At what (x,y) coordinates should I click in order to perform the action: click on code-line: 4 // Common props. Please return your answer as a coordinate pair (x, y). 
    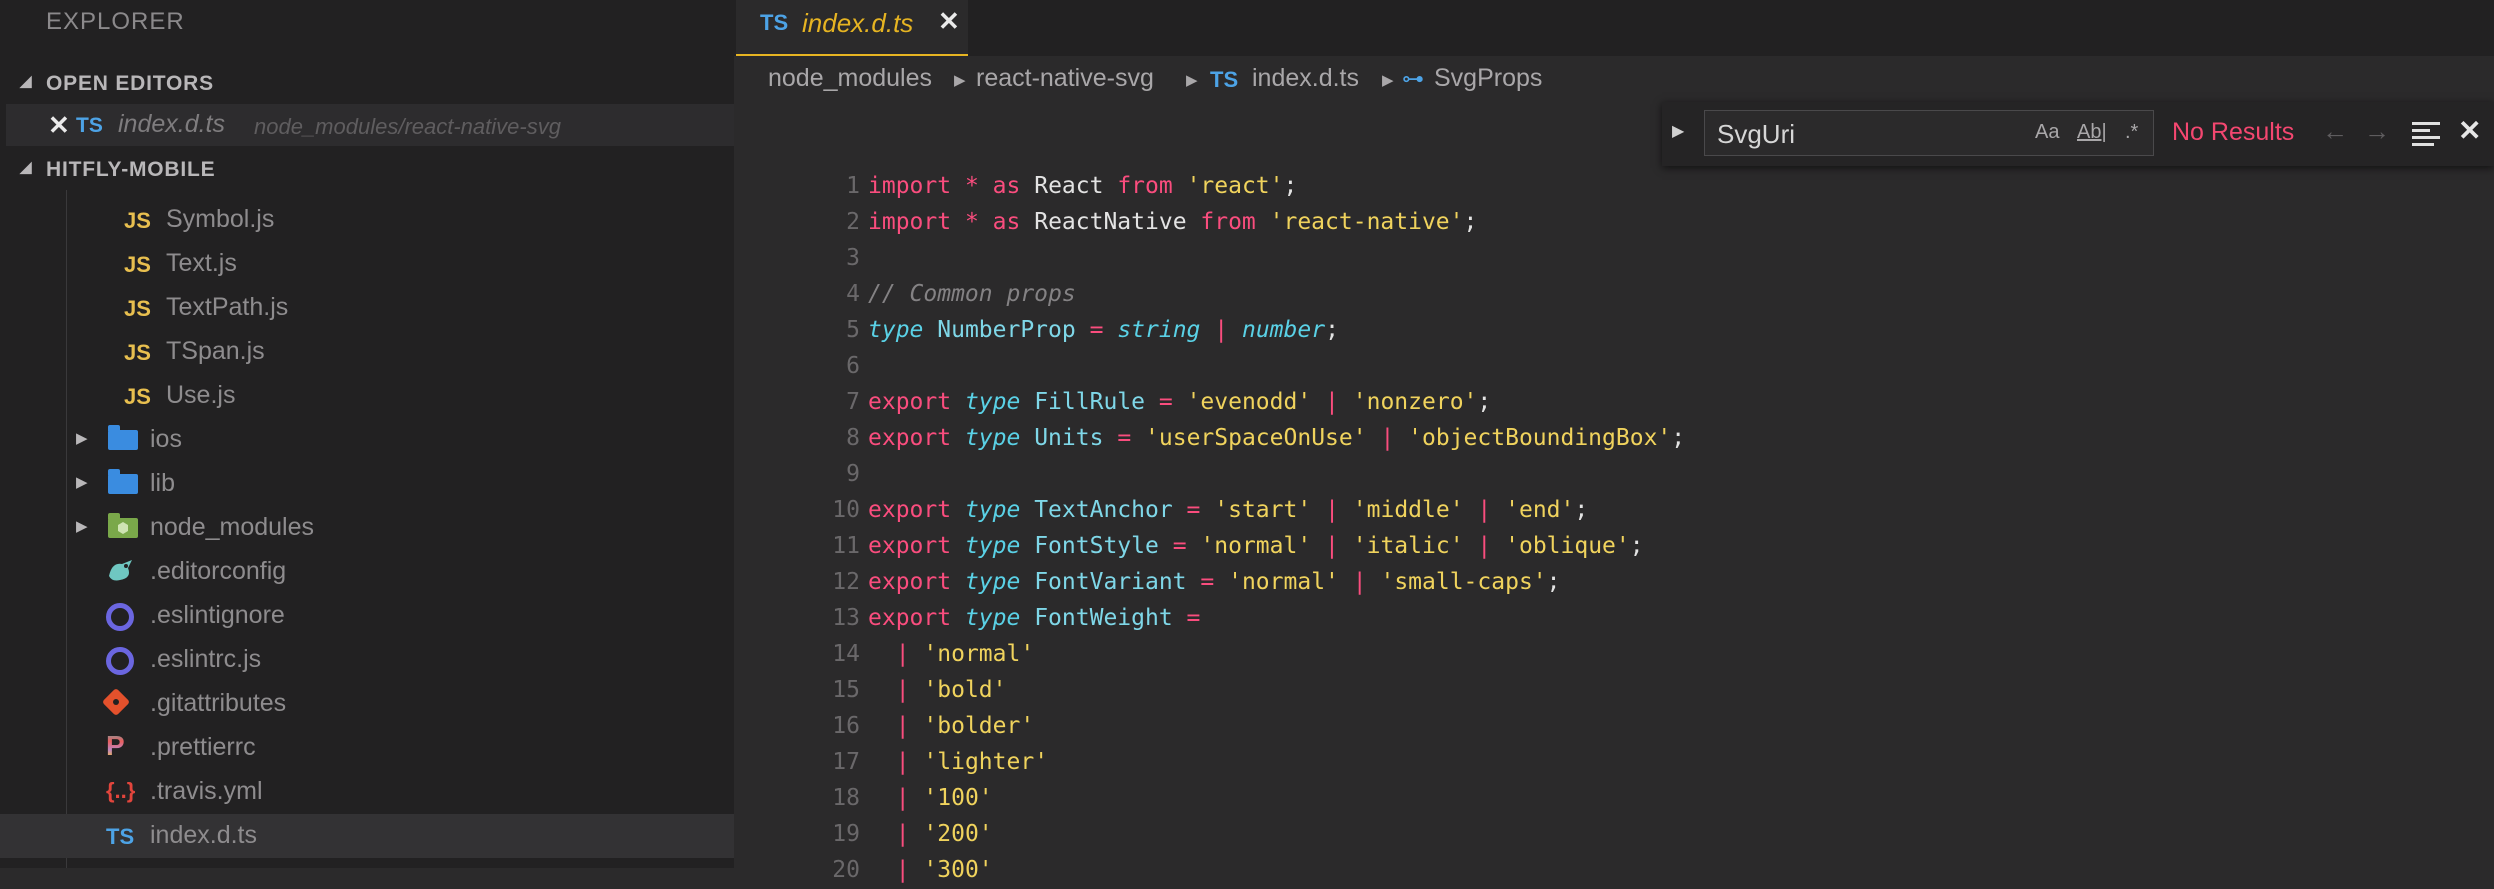
    Looking at the image, I should click on (1614, 295).